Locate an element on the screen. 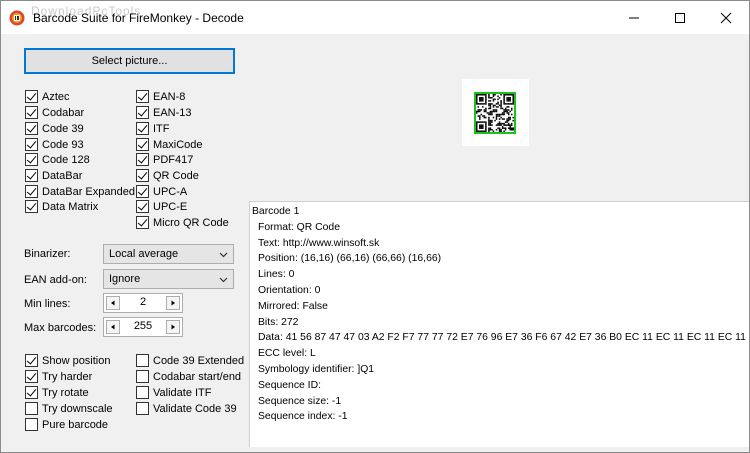 The width and height of the screenshot is (750, 453). checkbox-aztec: Aztec is located at coordinates (47, 96).